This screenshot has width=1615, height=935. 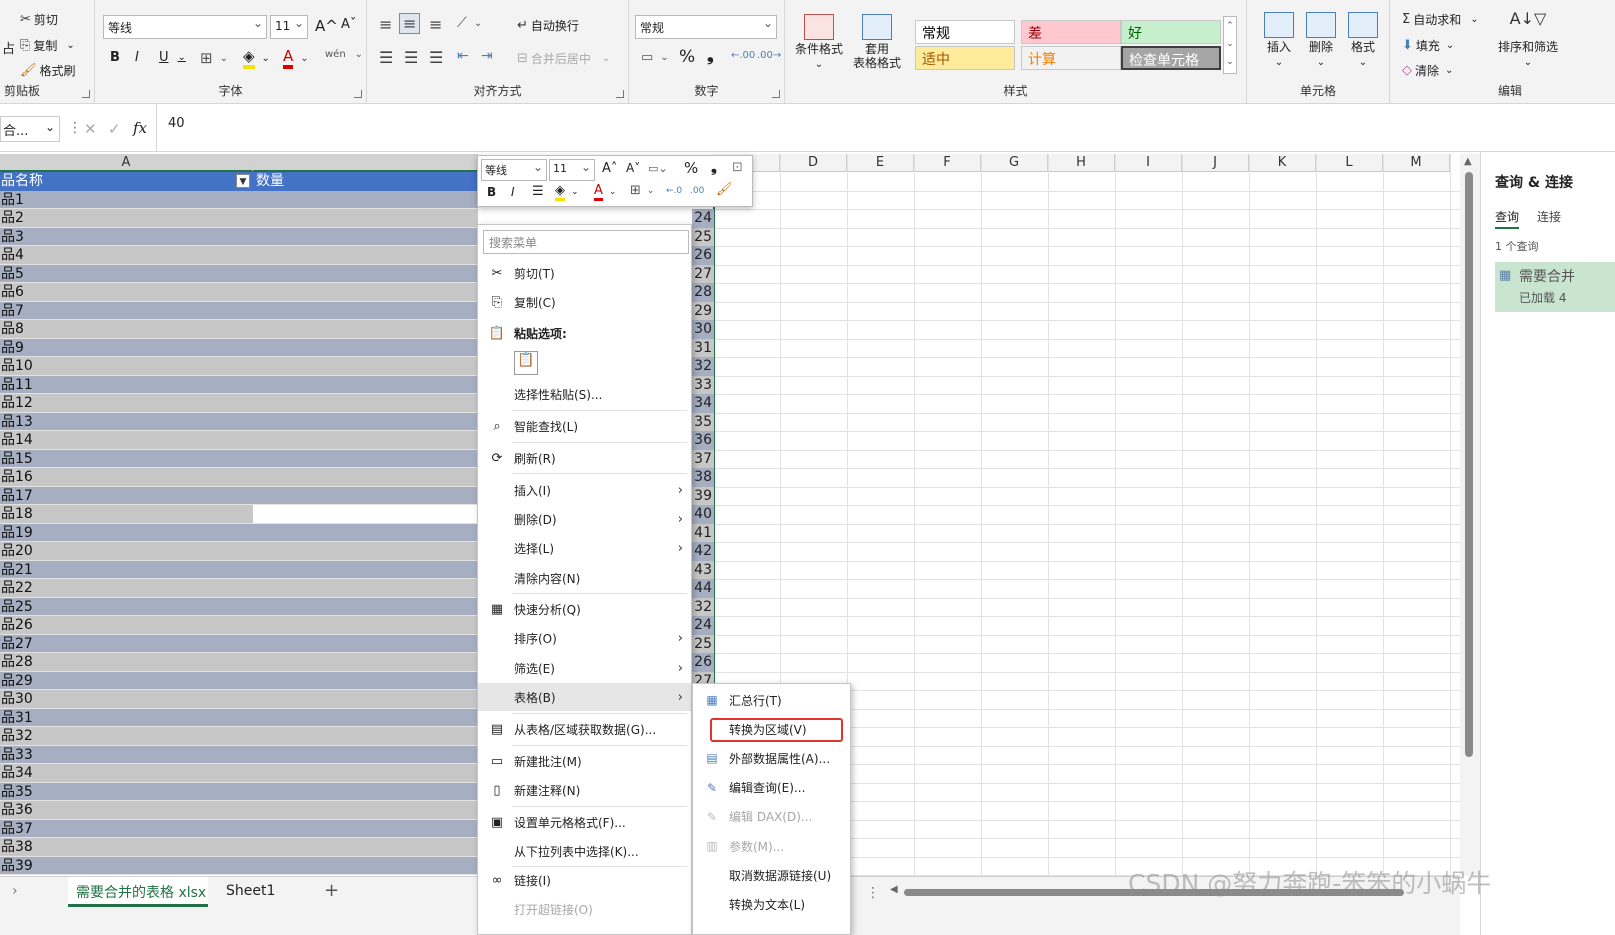 What do you see at coordinates (411, 57) in the screenshot?
I see `align-center-button: ☰` at bounding box center [411, 57].